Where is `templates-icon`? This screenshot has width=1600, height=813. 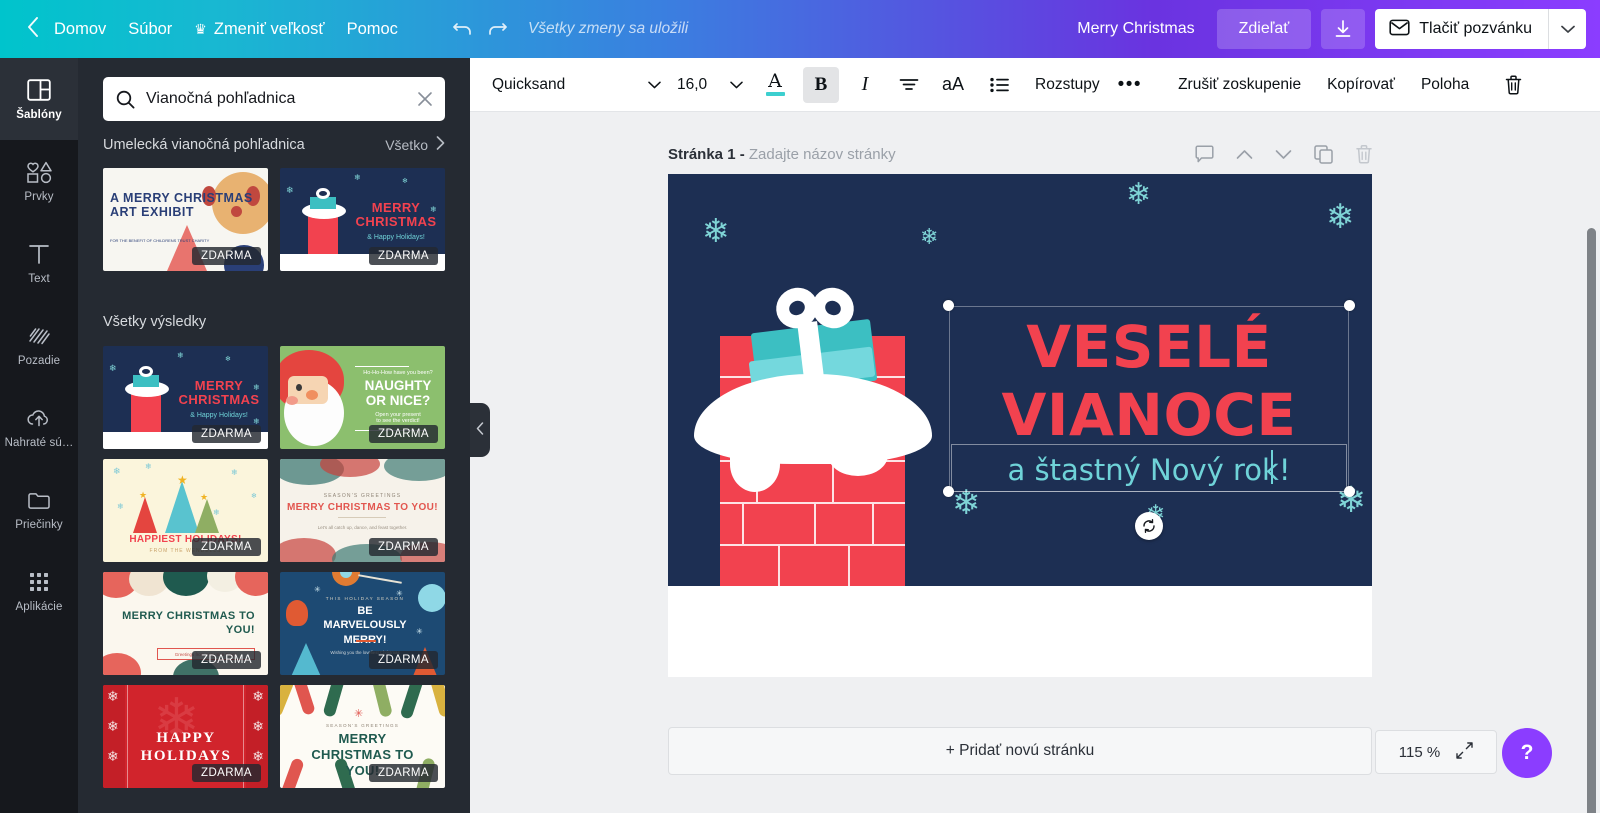
templates-icon is located at coordinates (39, 90).